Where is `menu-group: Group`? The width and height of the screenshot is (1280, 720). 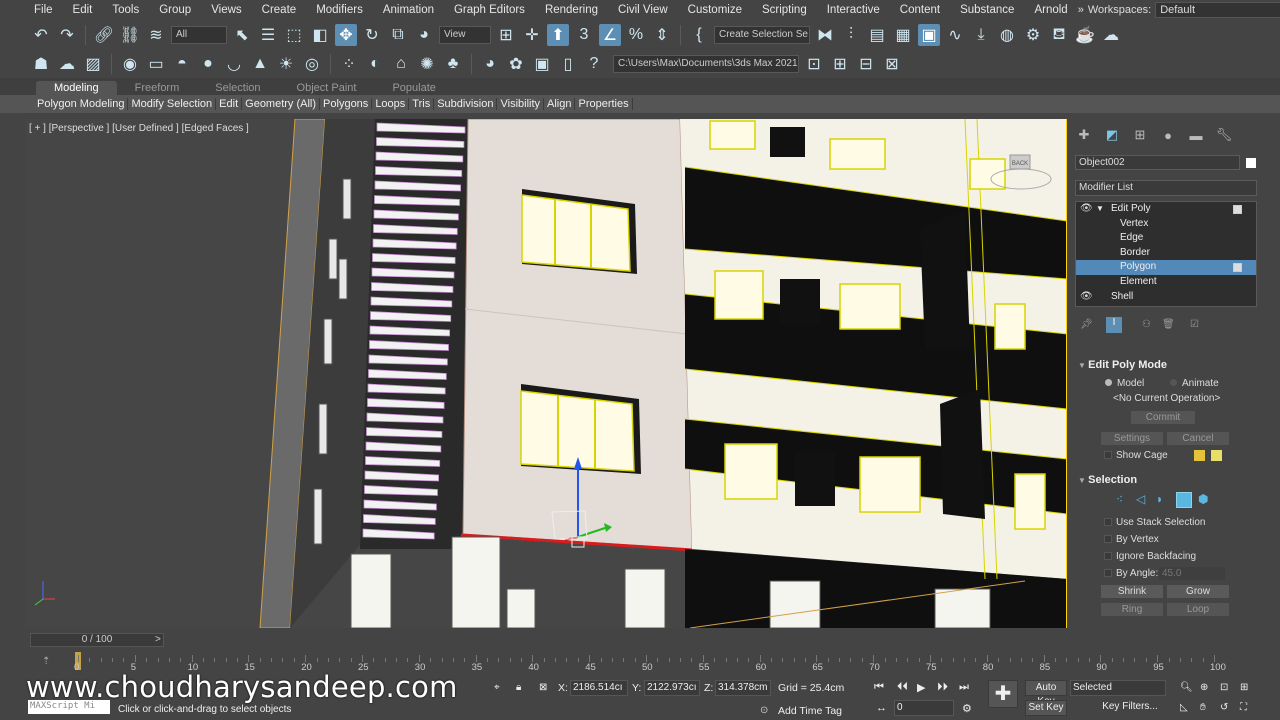
menu-group: Group is located at coordinates (175, 10).